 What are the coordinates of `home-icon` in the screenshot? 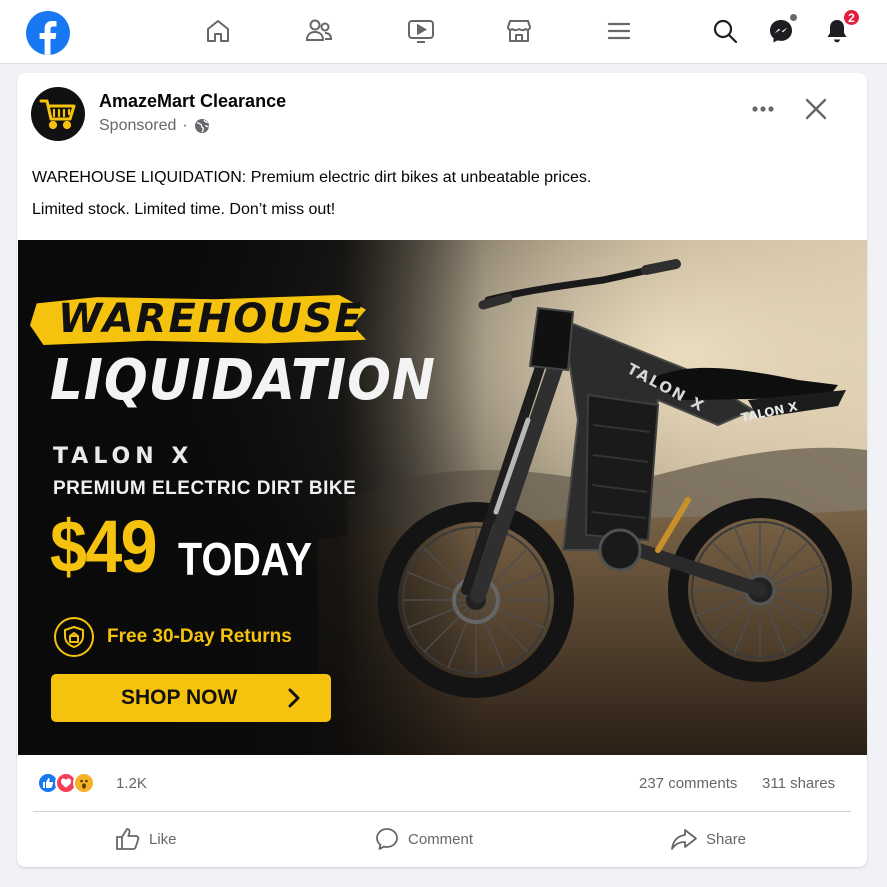 It's located at (218, 31).